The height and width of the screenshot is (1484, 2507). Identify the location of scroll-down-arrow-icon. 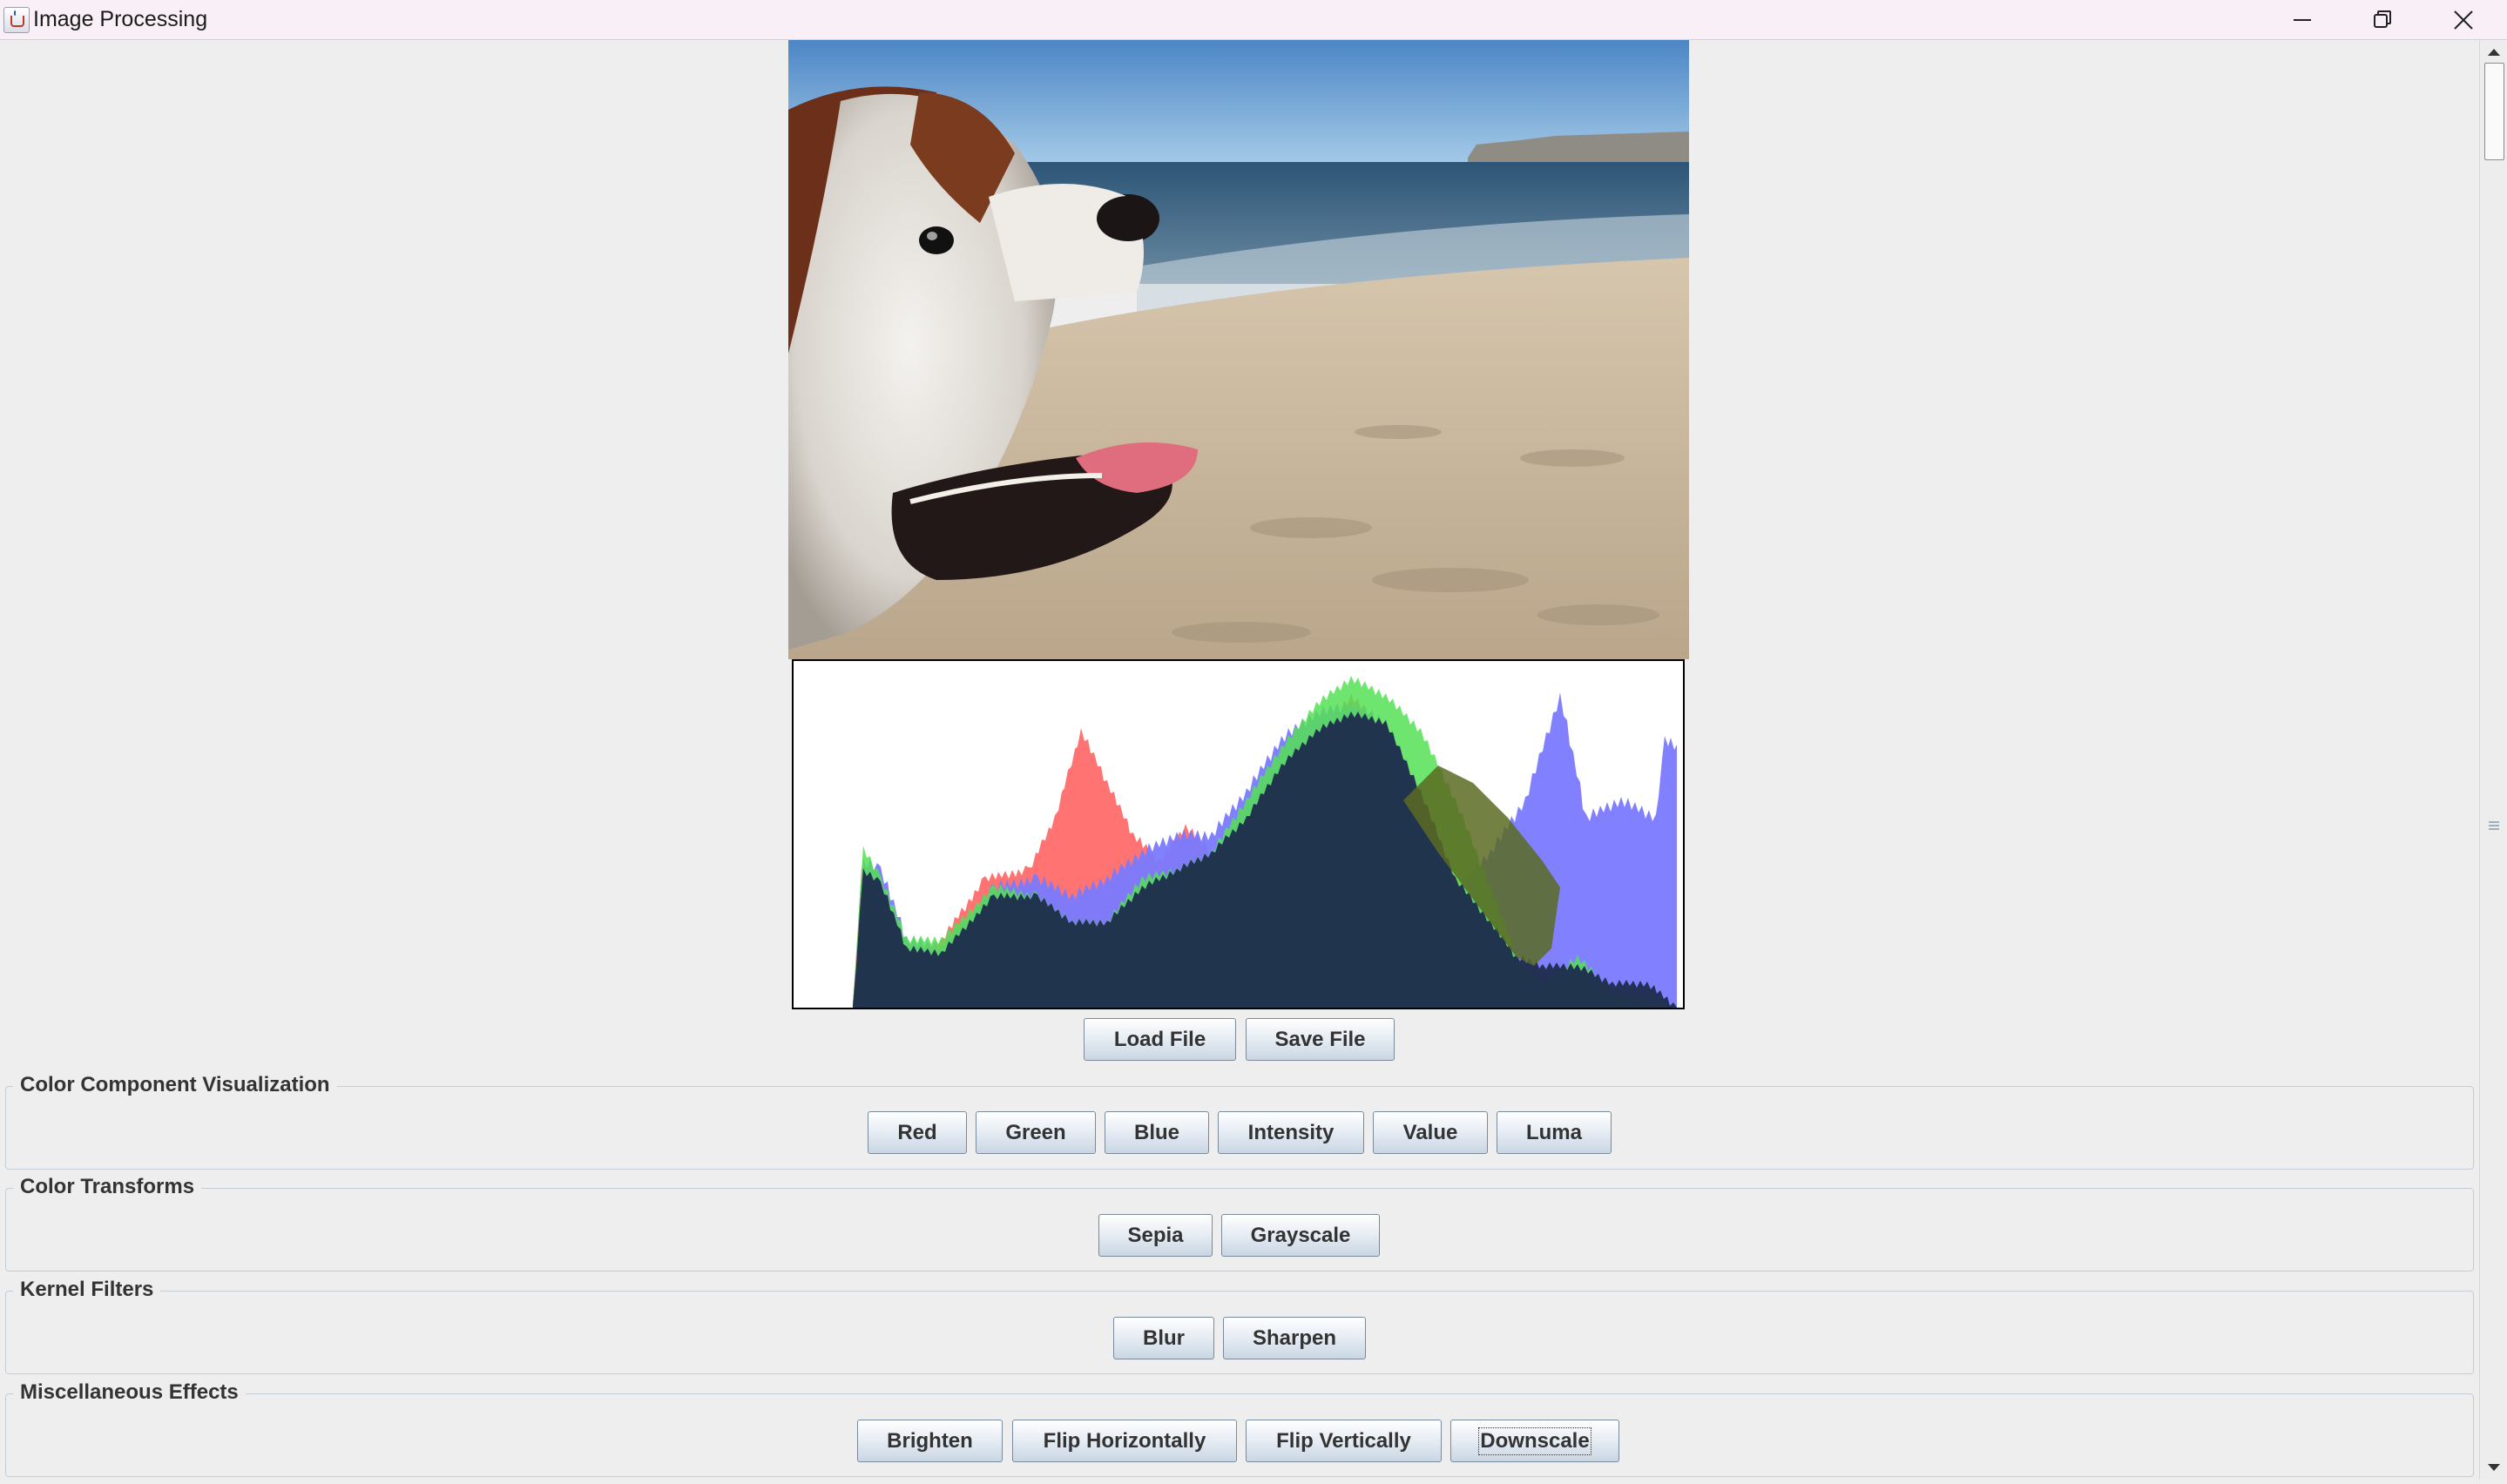
(2493, 1467).